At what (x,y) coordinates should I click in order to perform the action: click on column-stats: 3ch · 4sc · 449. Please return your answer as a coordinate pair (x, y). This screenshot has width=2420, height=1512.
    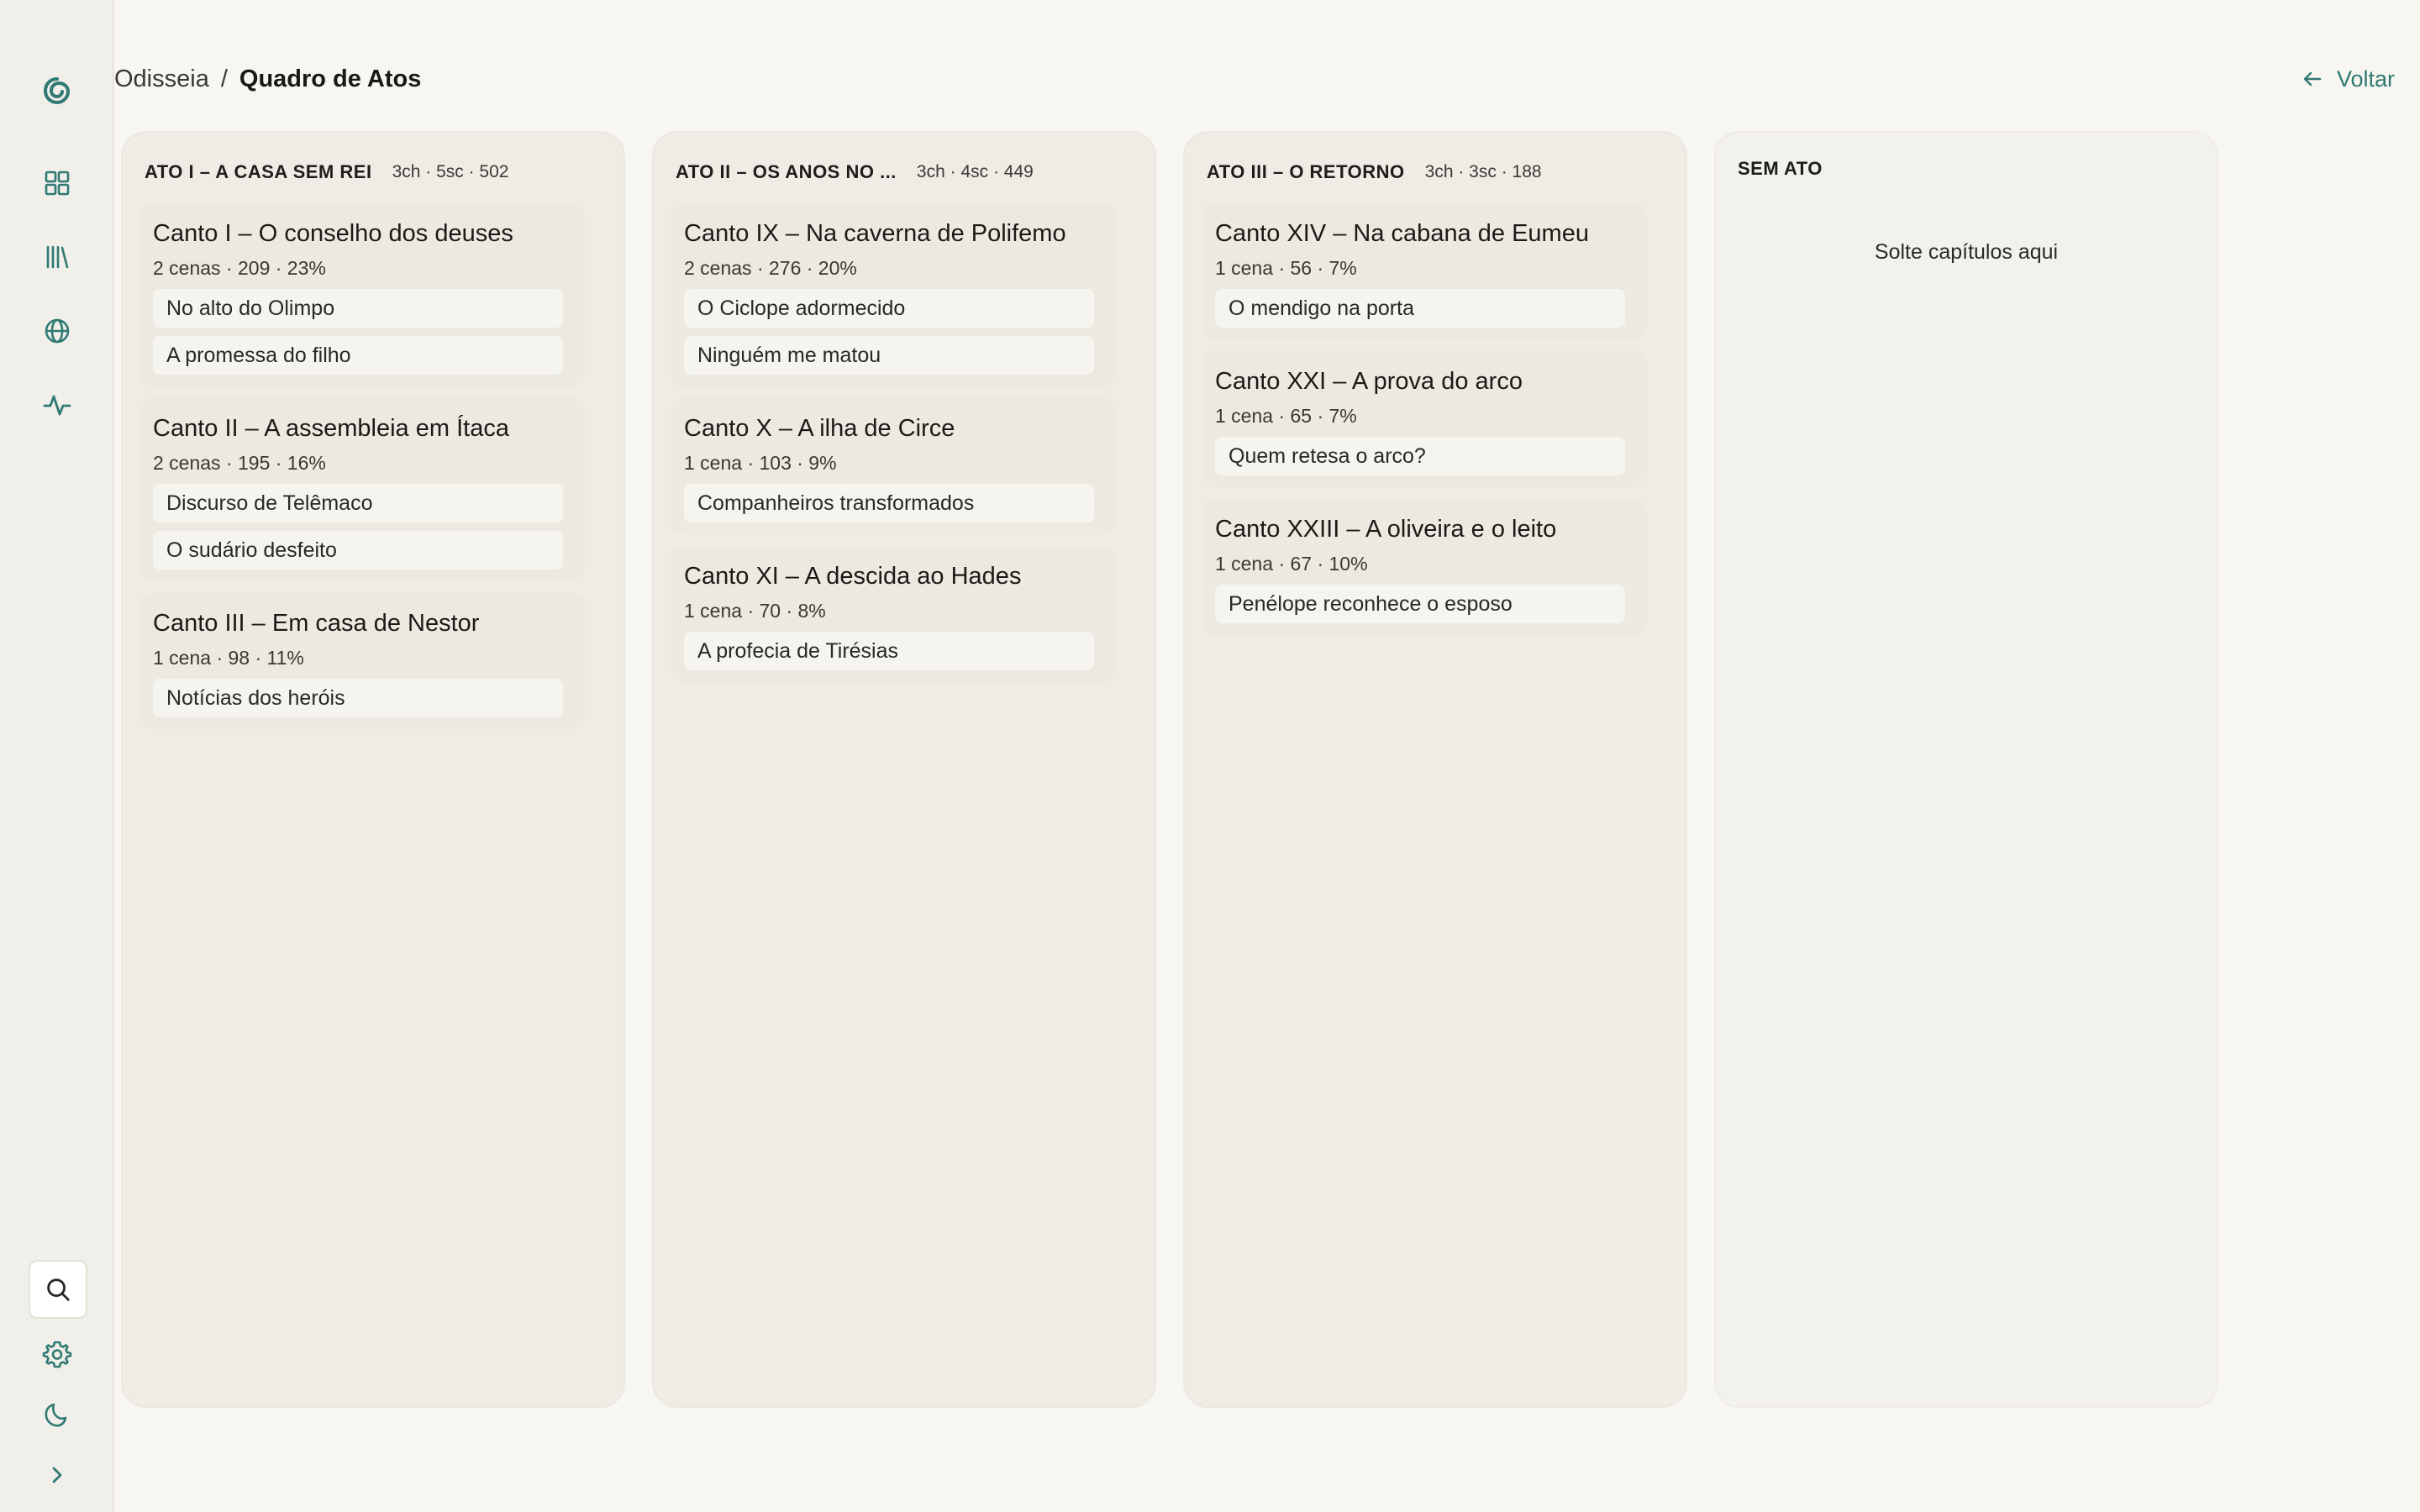
    Looking at the image, I should click on (975, 171).